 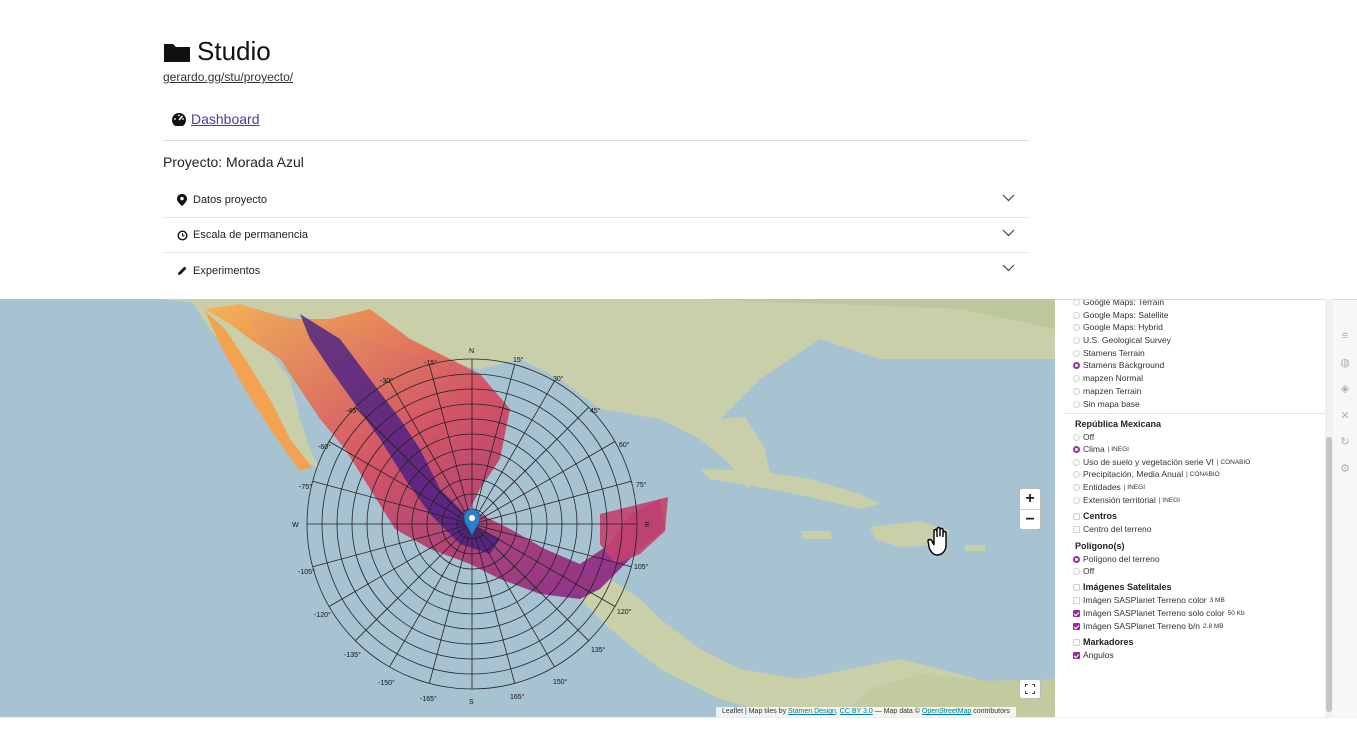 What do you see at coordinates (1118, 327) in the screenshot?
I see `basemap-option: Google Maps: Hybrid` at bounding box center [1118, 327].